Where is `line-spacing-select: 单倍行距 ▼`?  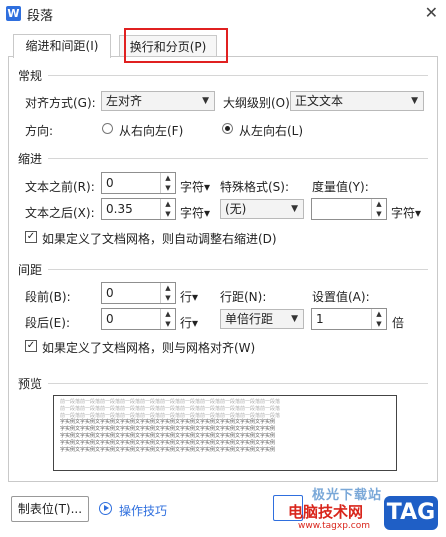
line-spacing-select: 单倍行距 ▼ is located at coordinates (262, 319).